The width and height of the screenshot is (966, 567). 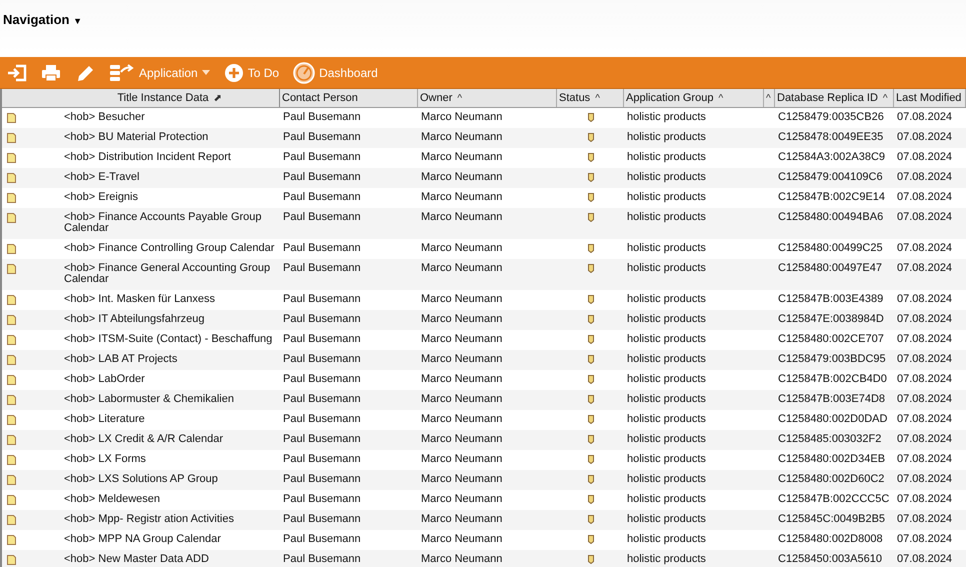 I want to click on table-cell: C125847B:003E74D8, so click(x=832, y=399).